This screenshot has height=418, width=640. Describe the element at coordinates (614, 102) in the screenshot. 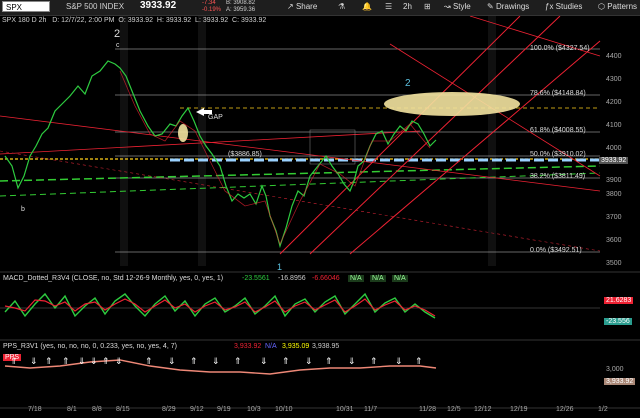

I see `y-tick: 4200` at that location.